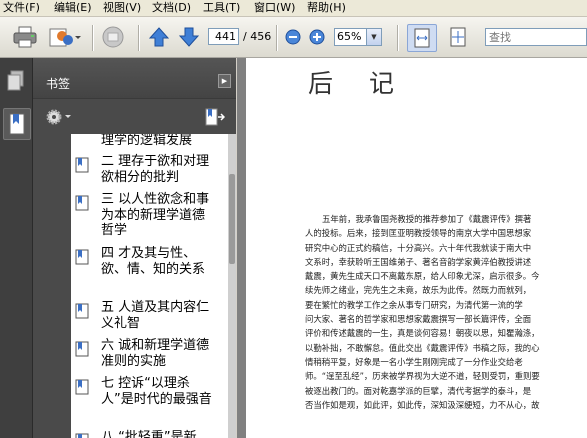 This screenshot has width=587, height=438. What do you see at coordinates (155, 353) in the screenshot?
I see `bookmark-label: 六 诚和新理学道德准则的实施` at bounding box center [155, 353].